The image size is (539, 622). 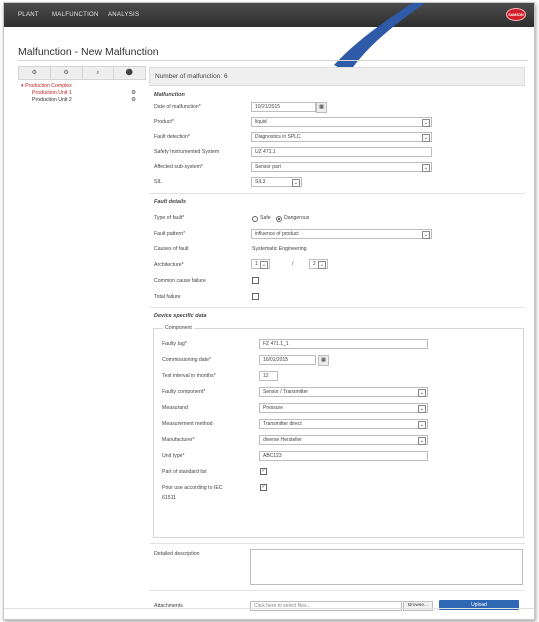 What do you see at coordinates (178, 440) in the screenshot?
I see `manufacturer-label: Manufacturer*` at bounding box center [178, 440].